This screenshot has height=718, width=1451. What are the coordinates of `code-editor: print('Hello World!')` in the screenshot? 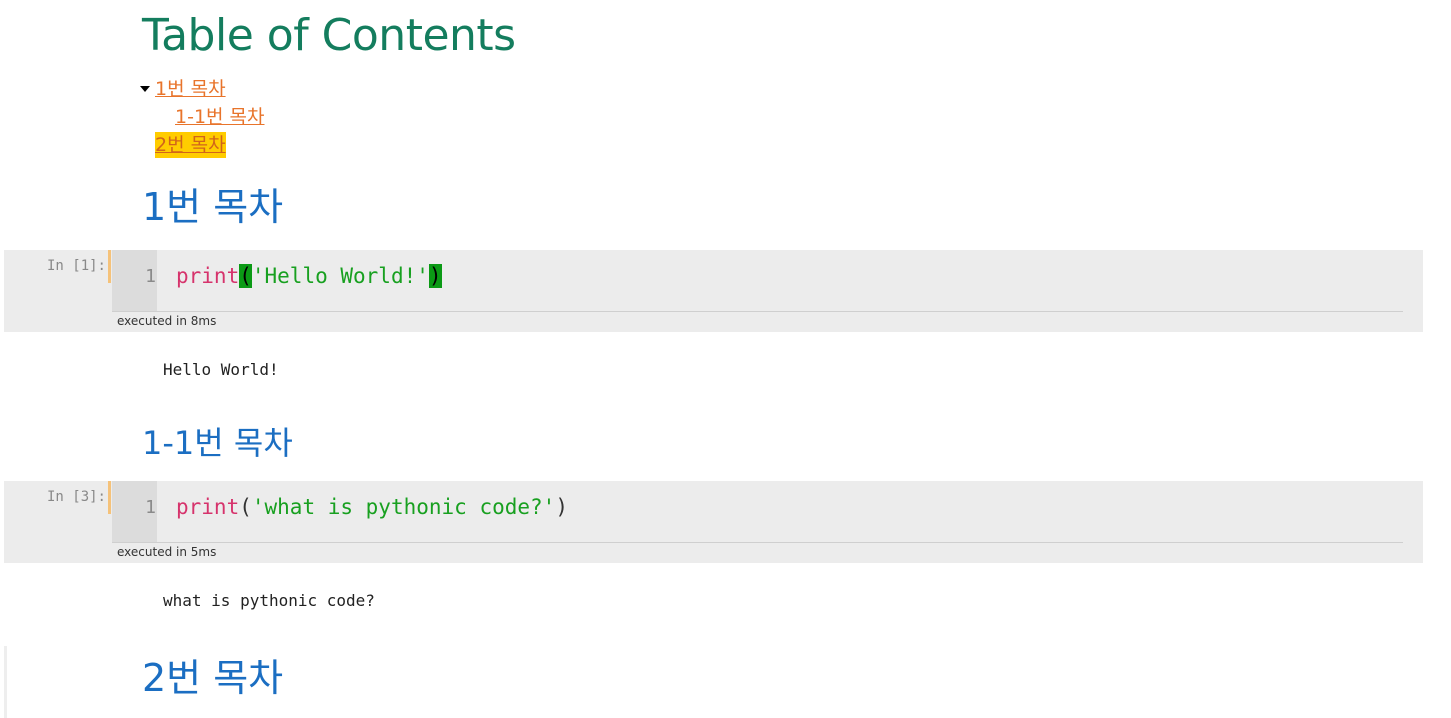 It's located at (309, 276).